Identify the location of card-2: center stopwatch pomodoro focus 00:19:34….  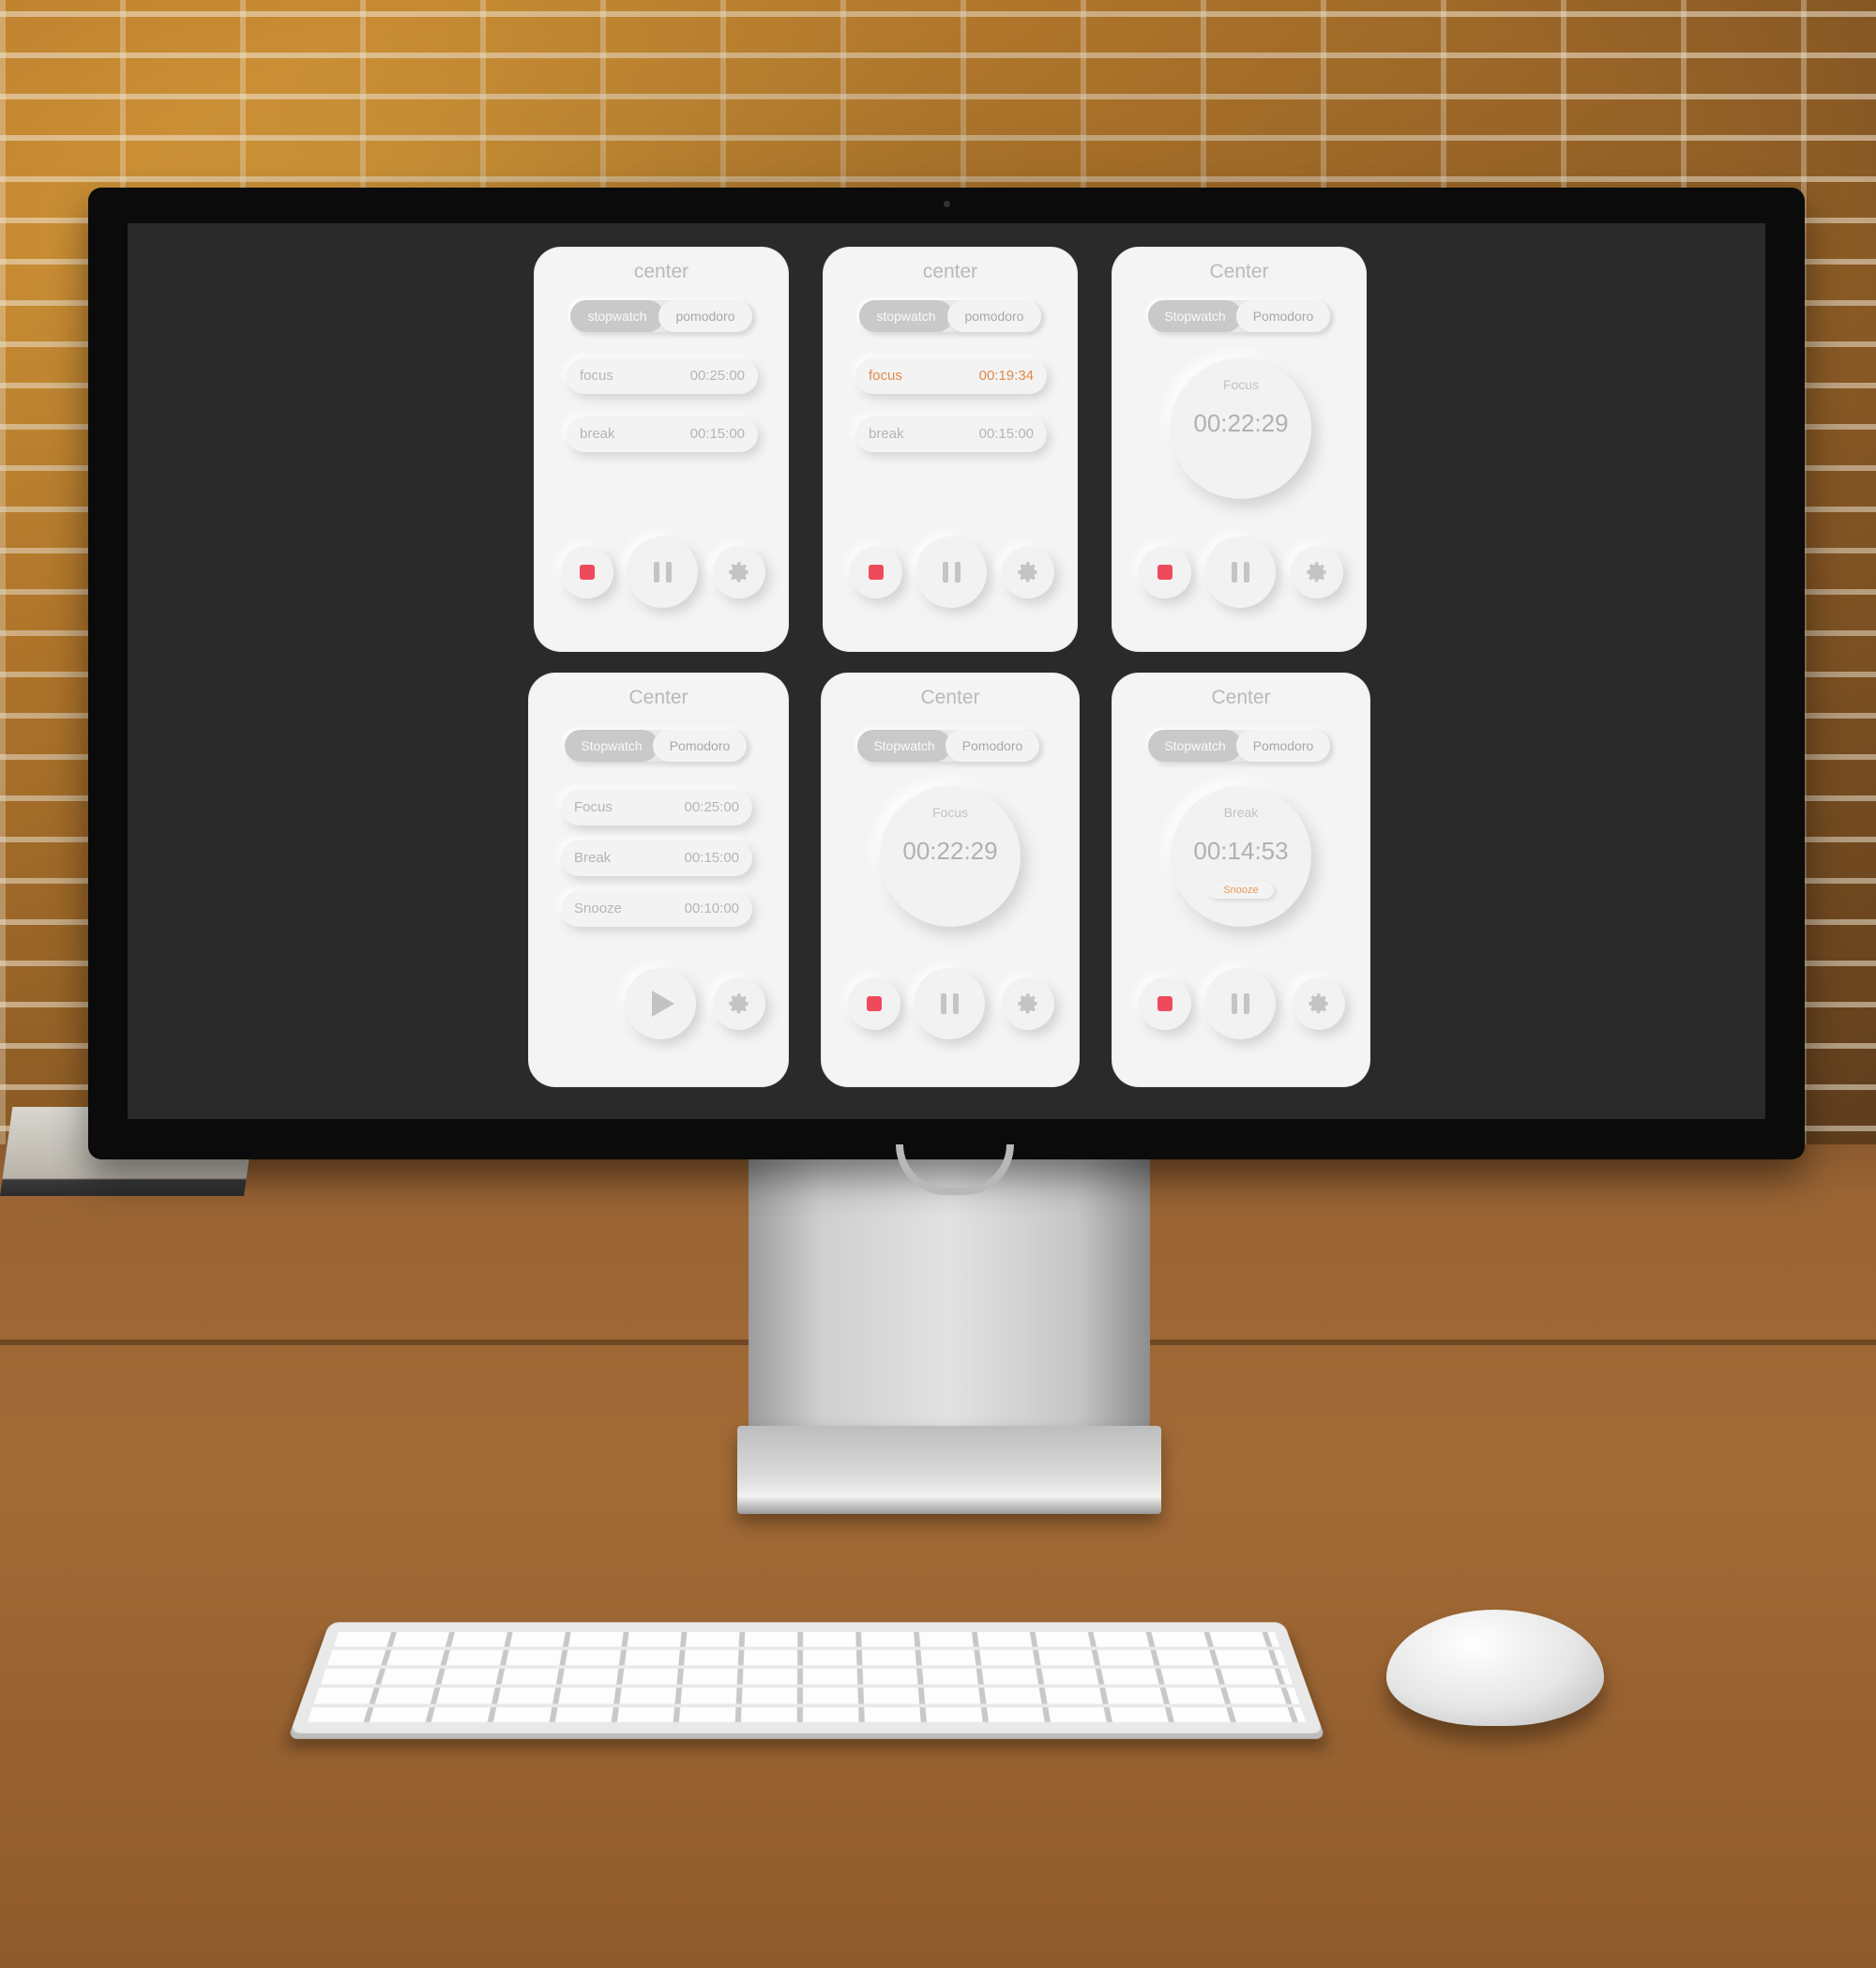
(950, 450).